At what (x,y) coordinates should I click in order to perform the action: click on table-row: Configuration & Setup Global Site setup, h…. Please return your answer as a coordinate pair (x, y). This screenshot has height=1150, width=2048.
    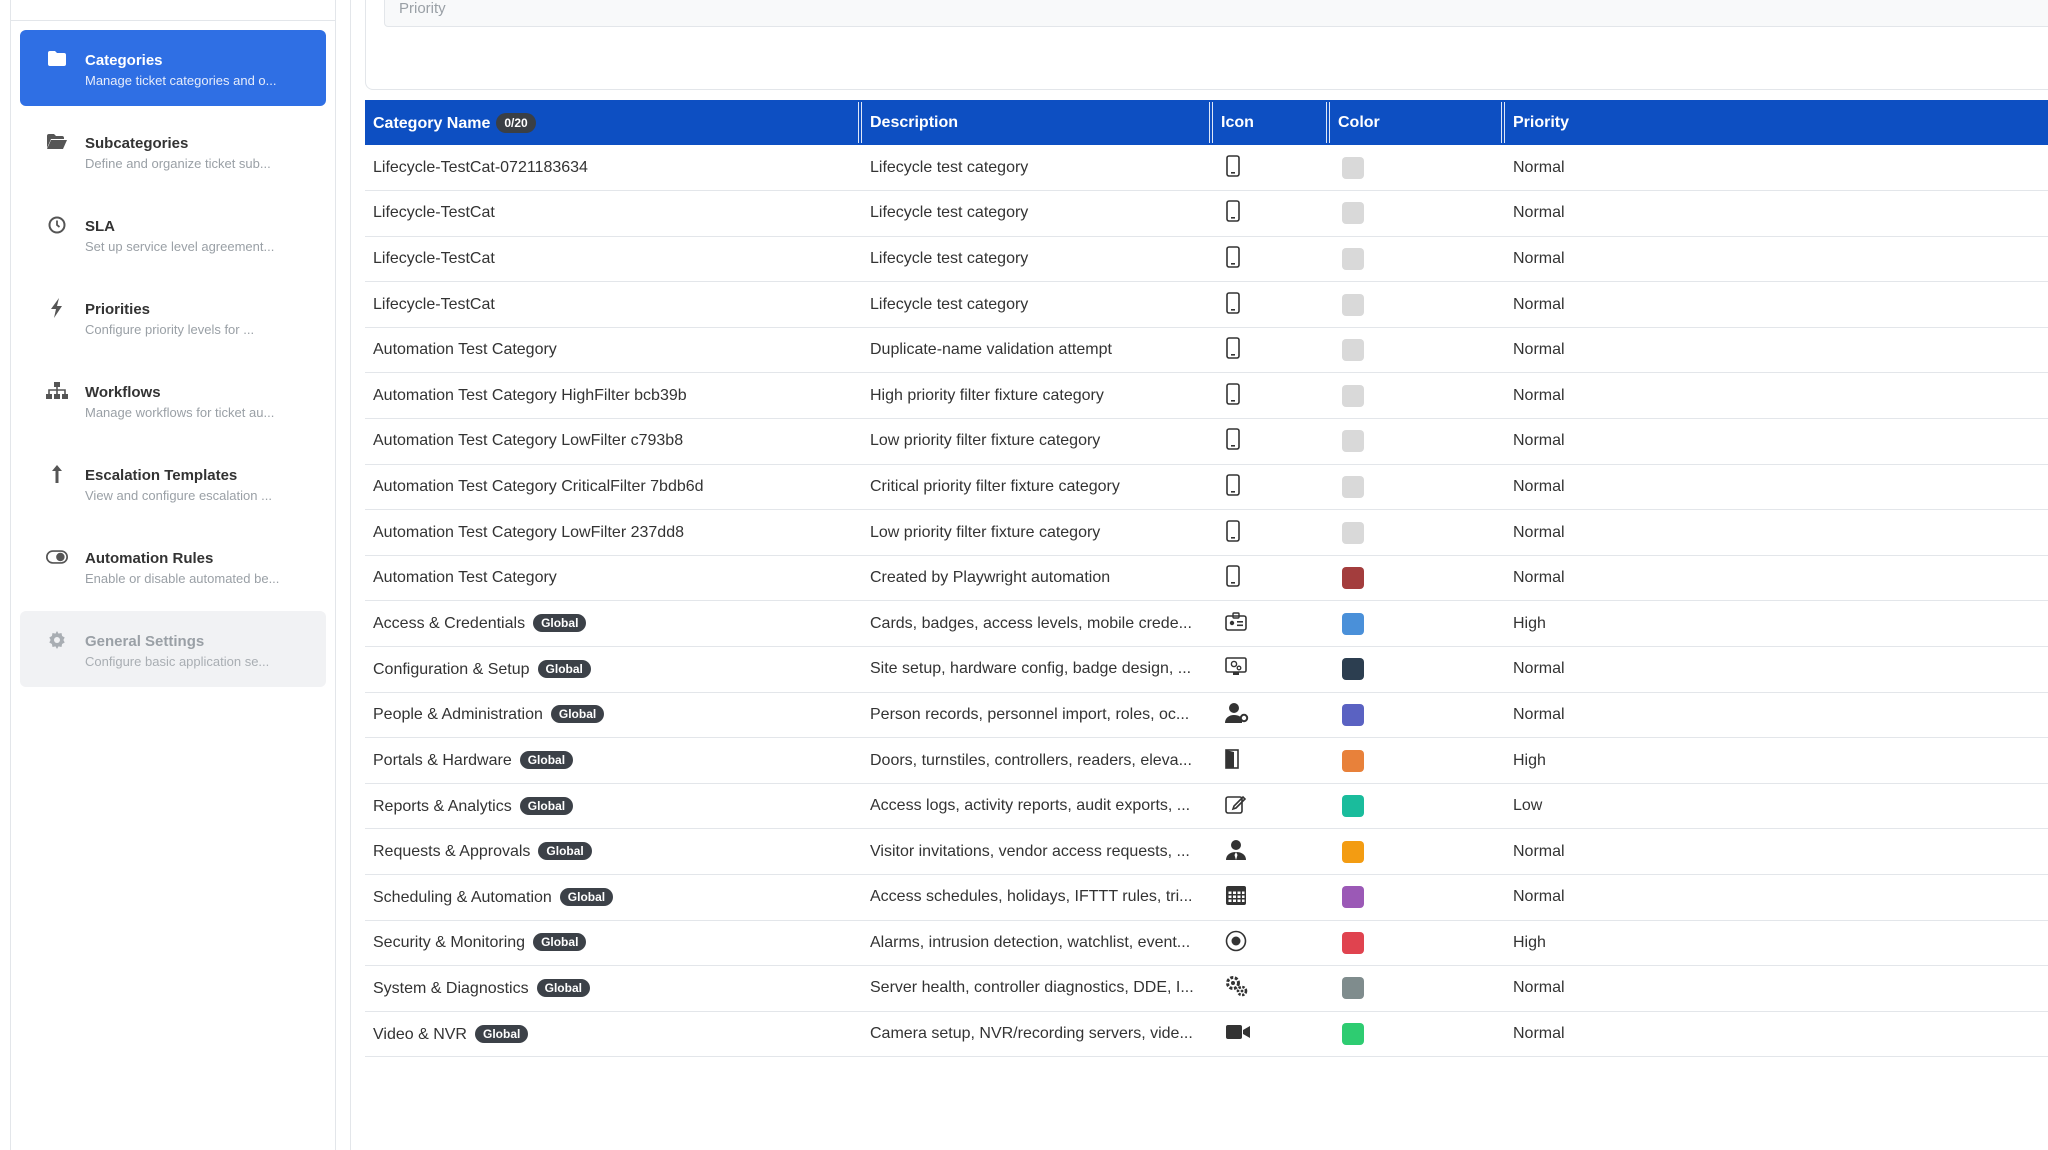
    Looking at the image, I should click on (1206, 669).